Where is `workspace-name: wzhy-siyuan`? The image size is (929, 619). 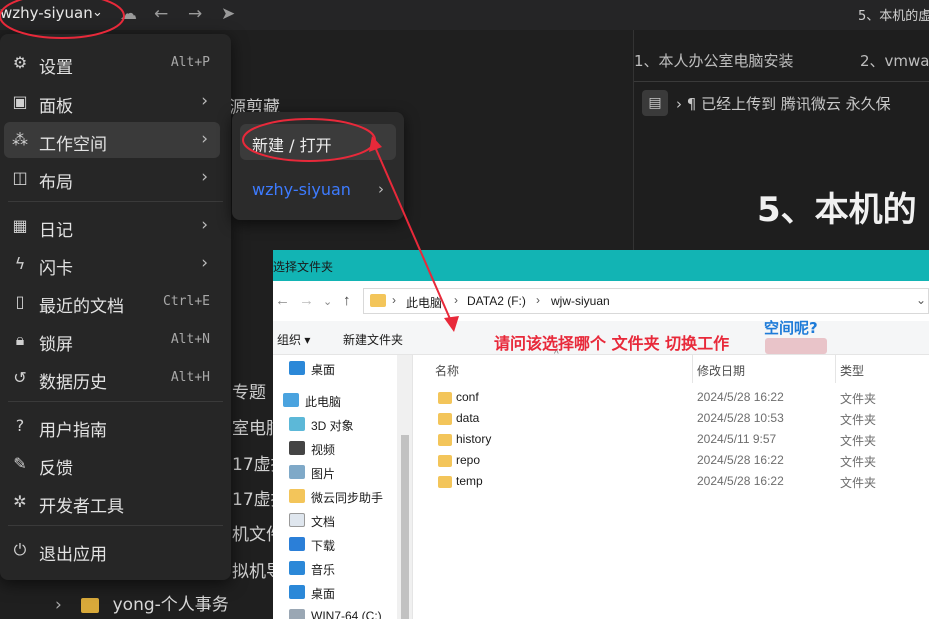
workspace-name: wzhy-siyuan is located at coordinates (46, 13).